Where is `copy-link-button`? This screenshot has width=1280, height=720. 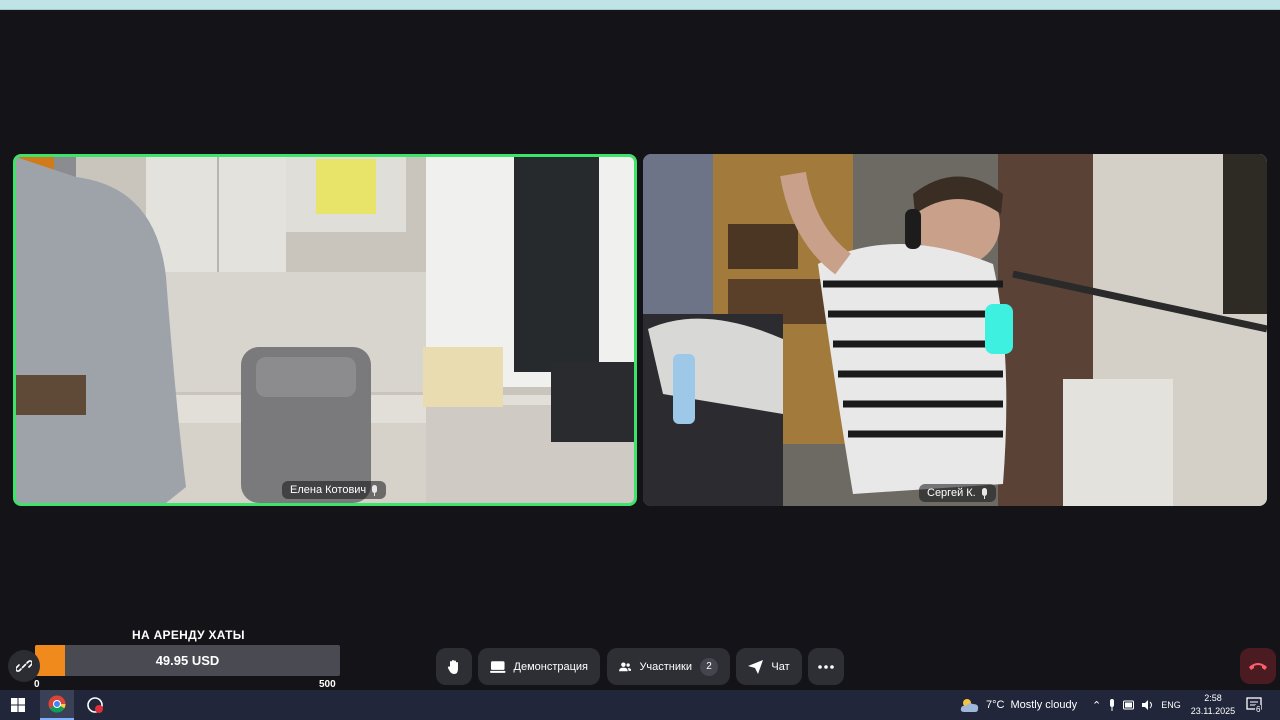 copy-link-button is located at coordinates (24, 666).